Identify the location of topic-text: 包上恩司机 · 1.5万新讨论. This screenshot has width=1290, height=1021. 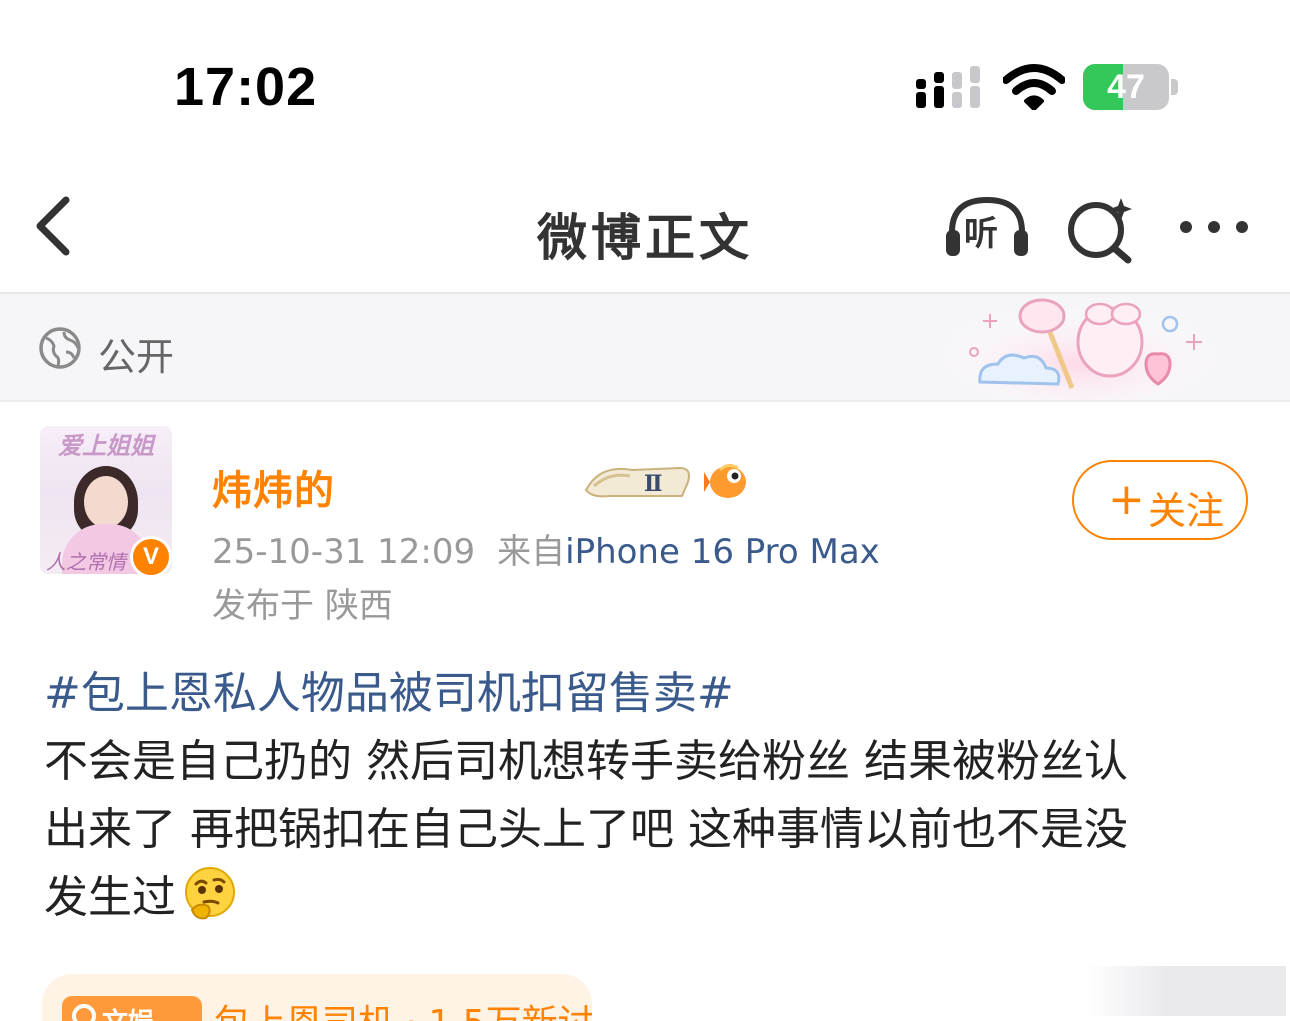
(403, 1007).